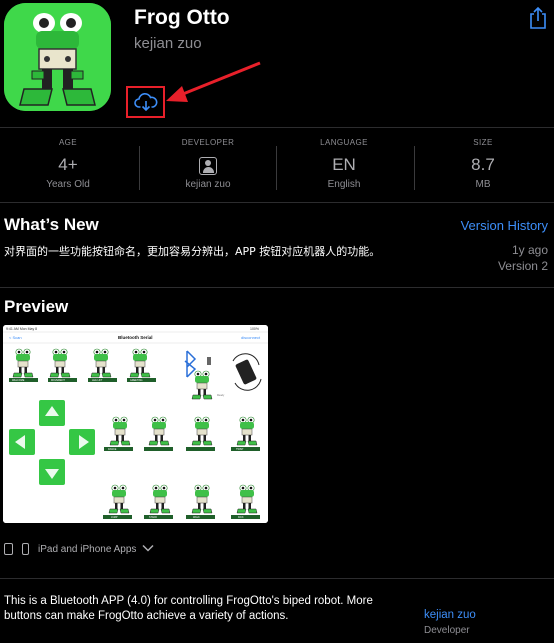 This screenshot has height=643, width=554. I want to click on info-size: SIZE 8.7 MB, so click(483, 161).